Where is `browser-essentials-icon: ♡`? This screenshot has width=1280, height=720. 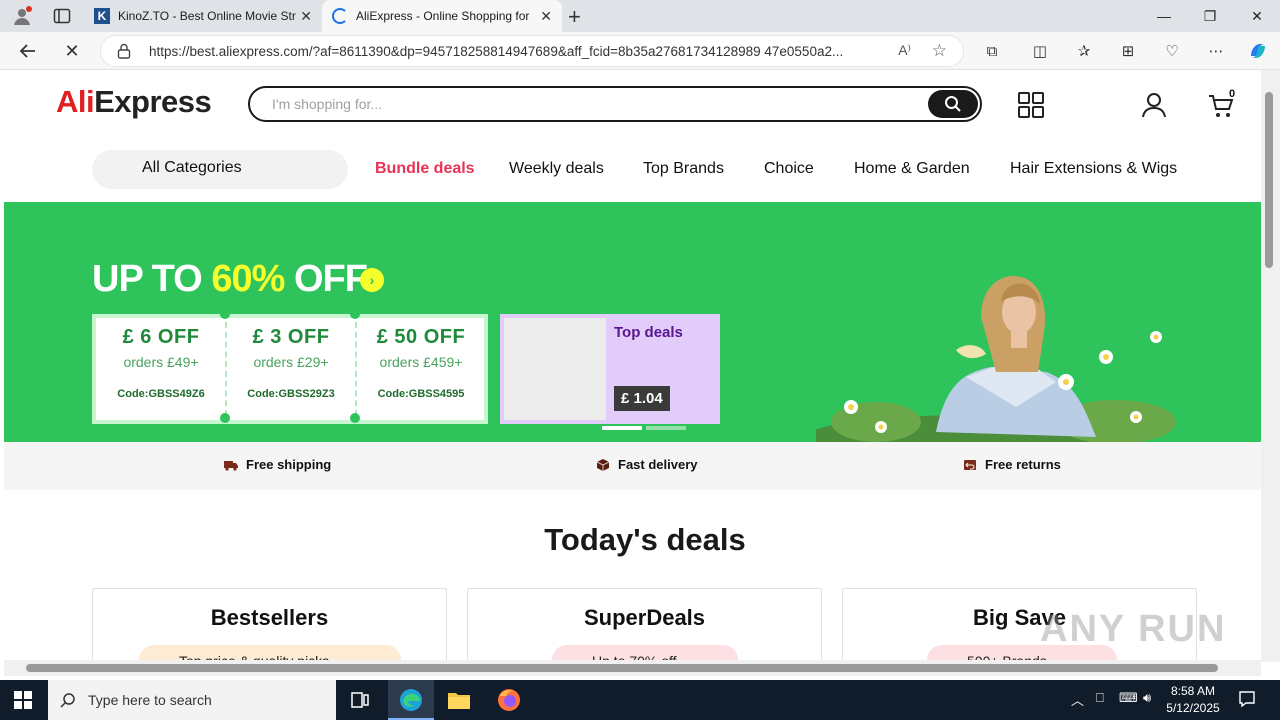
browser-essentials-icon: ♡ is located at coordinates (1172, 51).